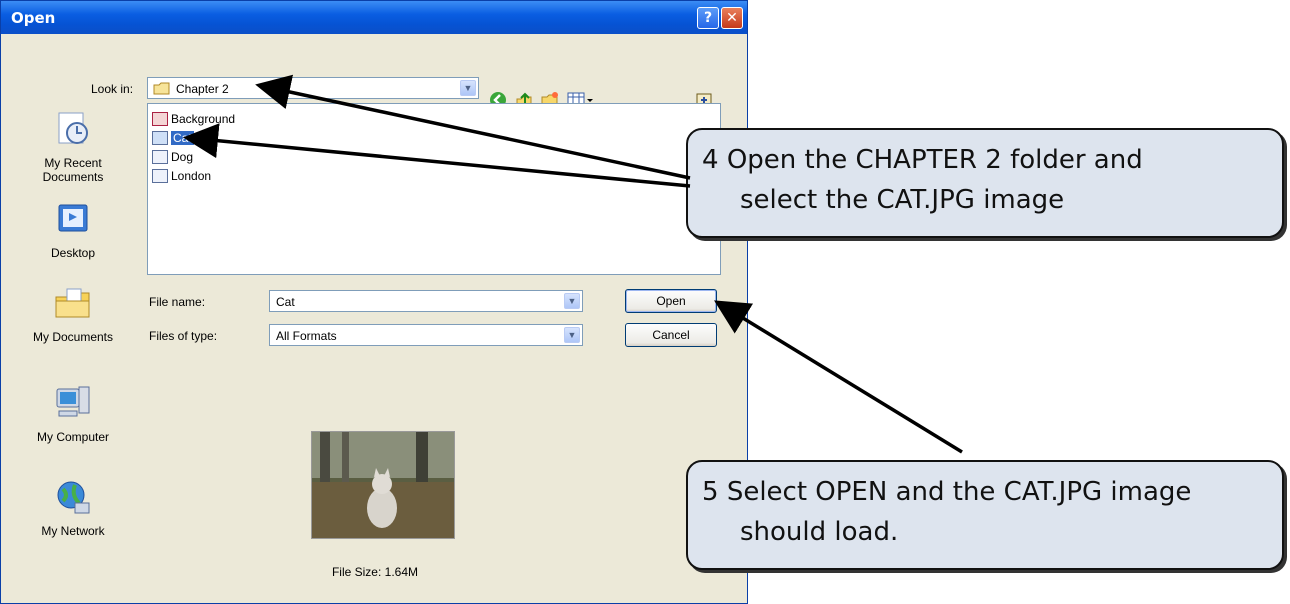 Image resolution: width=1290 pixels, height=604 pixels. I want to click on arrow-to-open-button, so click(838, 377).